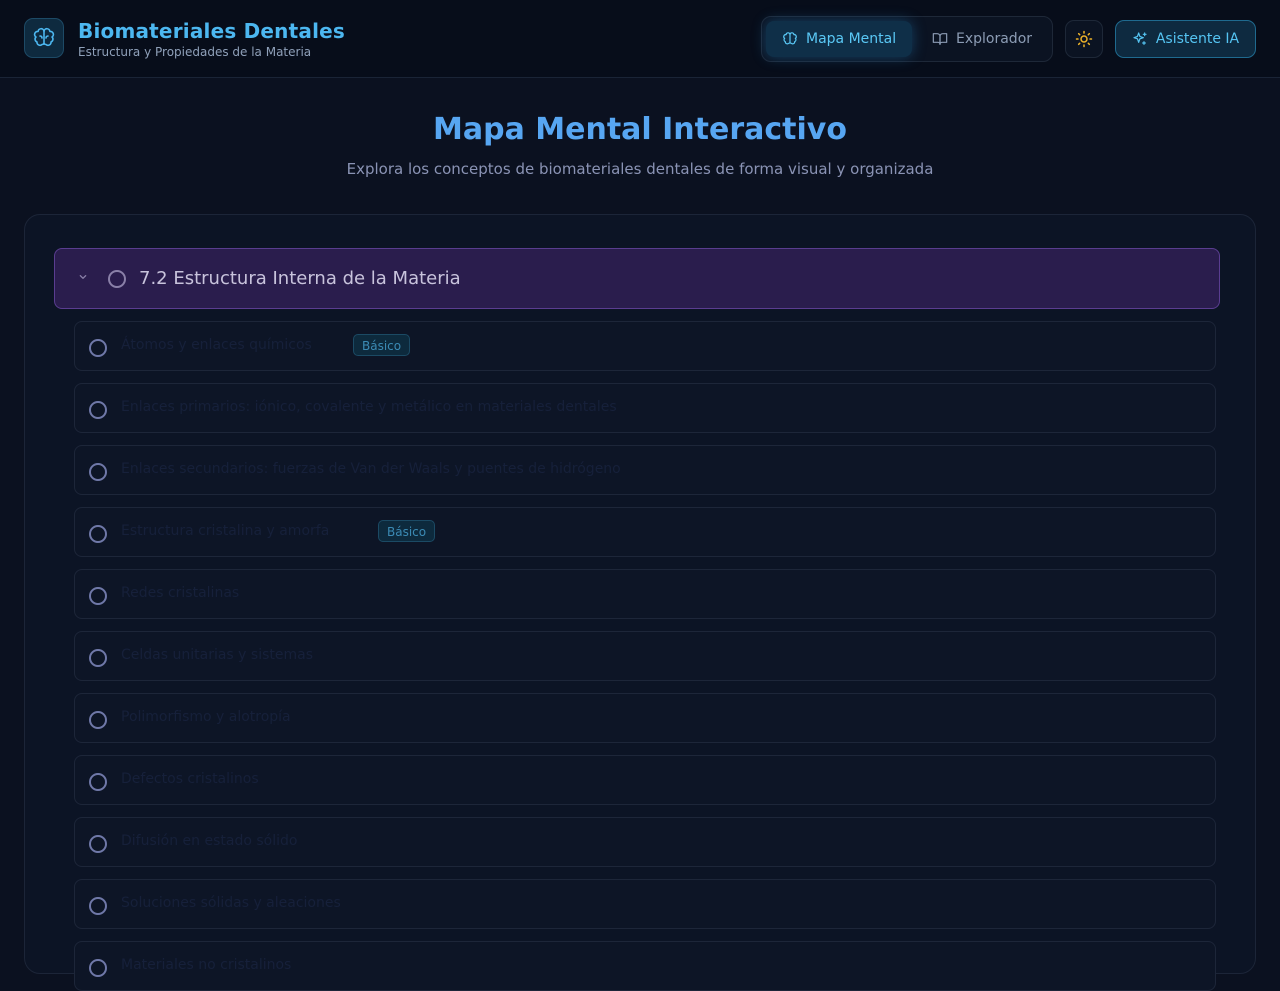 Image resolution: width=1280 pixels, height=991 pixels. I want to click on sun-icon, so click(1084, 39).